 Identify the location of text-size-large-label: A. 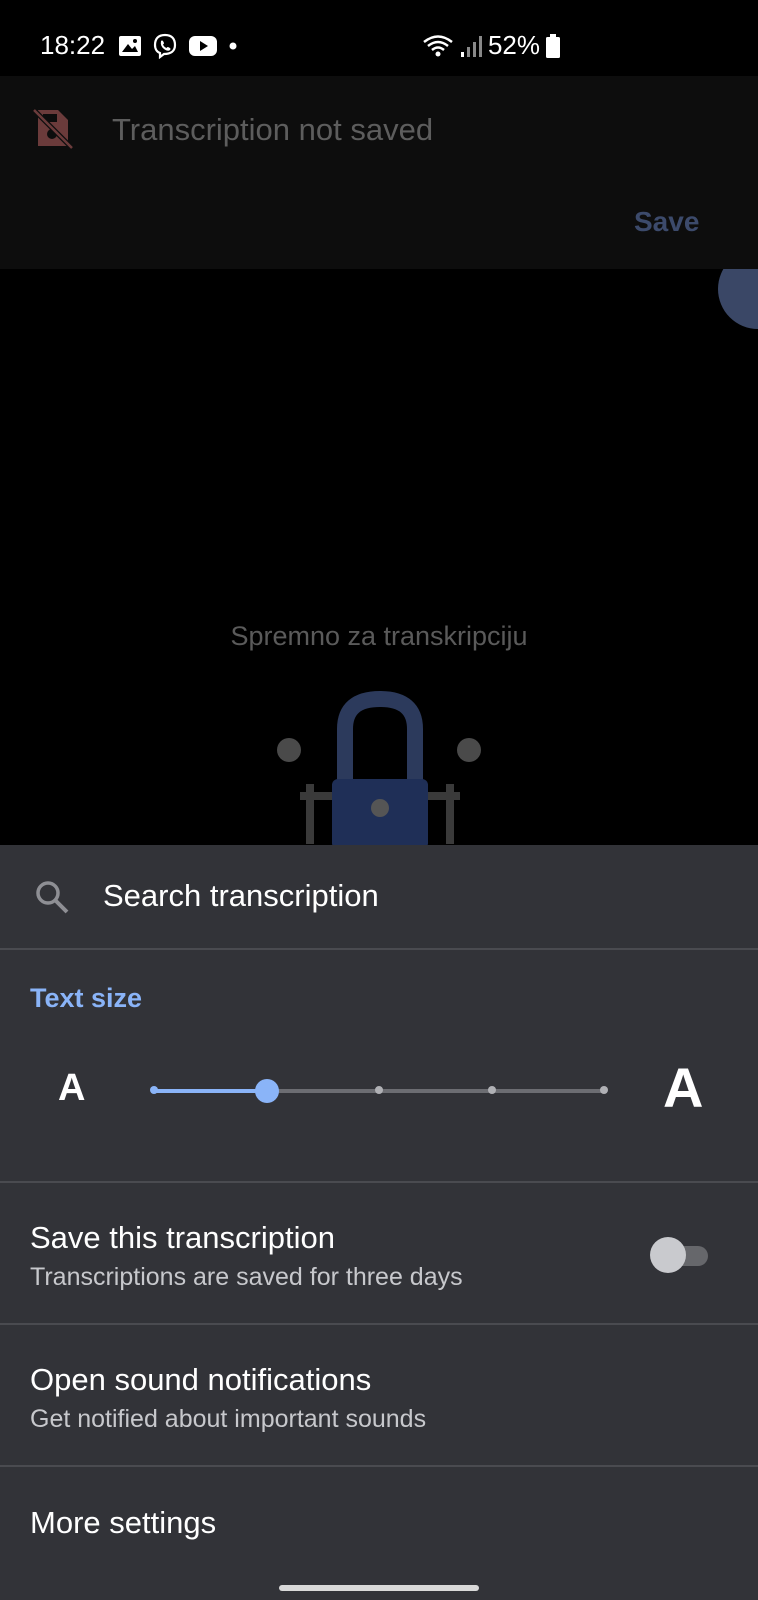
(683, 1087).